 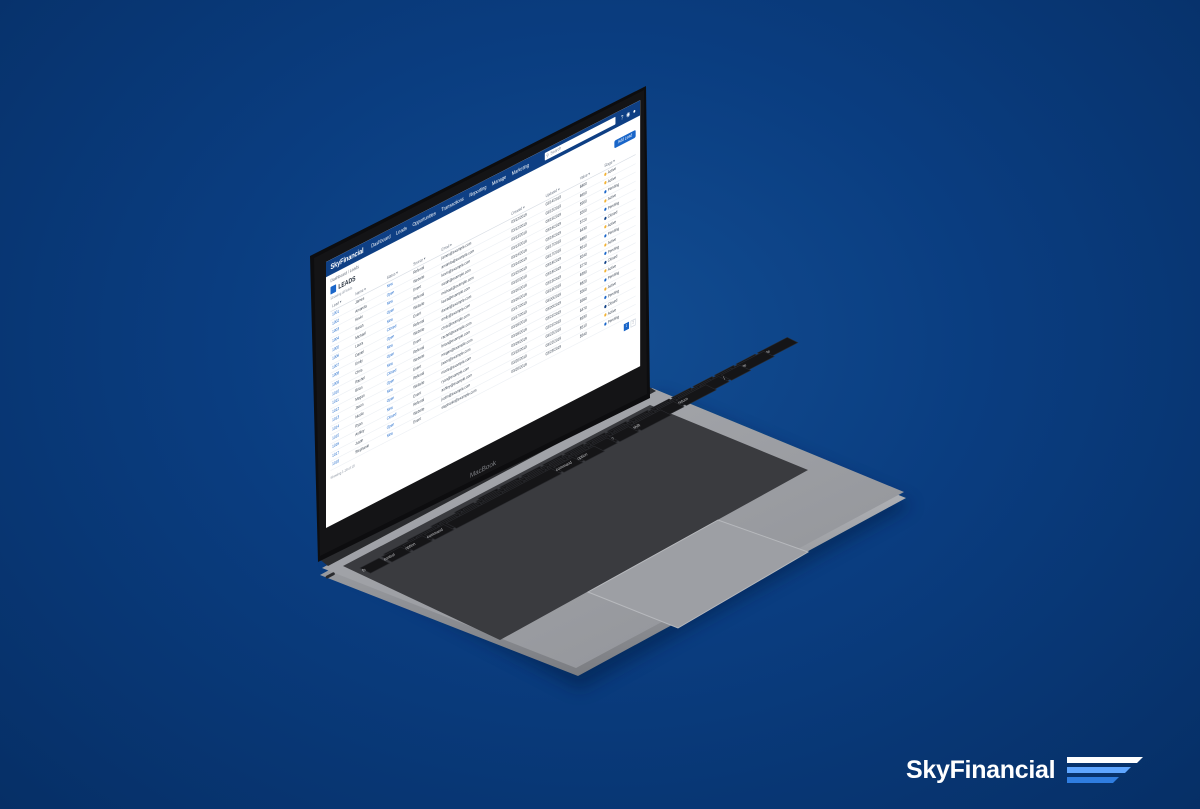 I want to click on brand-wing-icon, so click(x=1105, y=770).